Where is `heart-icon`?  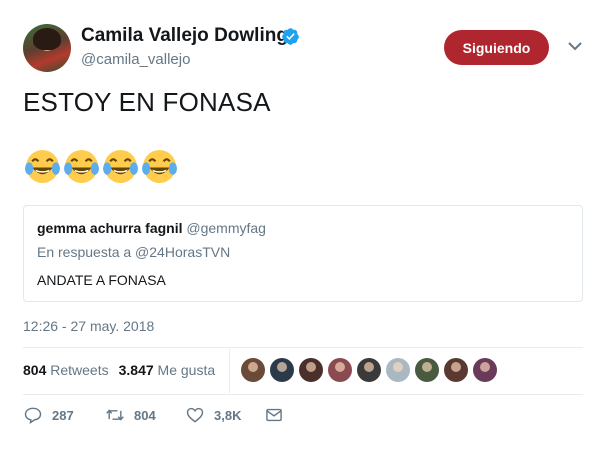
heart-icon is located at coordinates (195, 415).